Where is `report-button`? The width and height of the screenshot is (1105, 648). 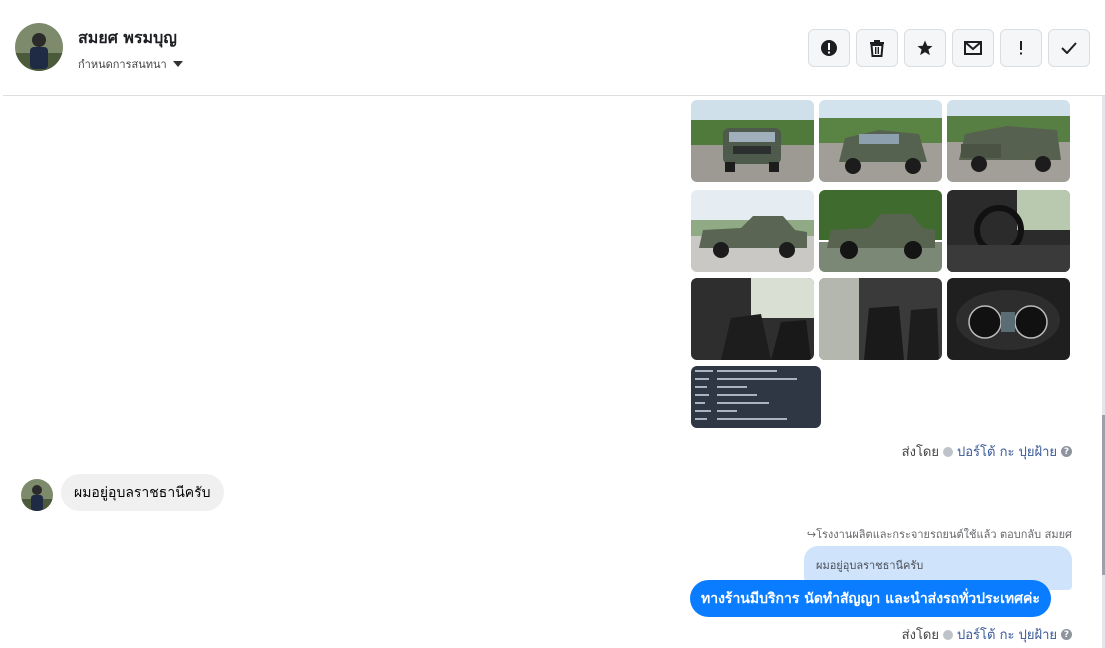 report-button is located at coordinates (829, 48).